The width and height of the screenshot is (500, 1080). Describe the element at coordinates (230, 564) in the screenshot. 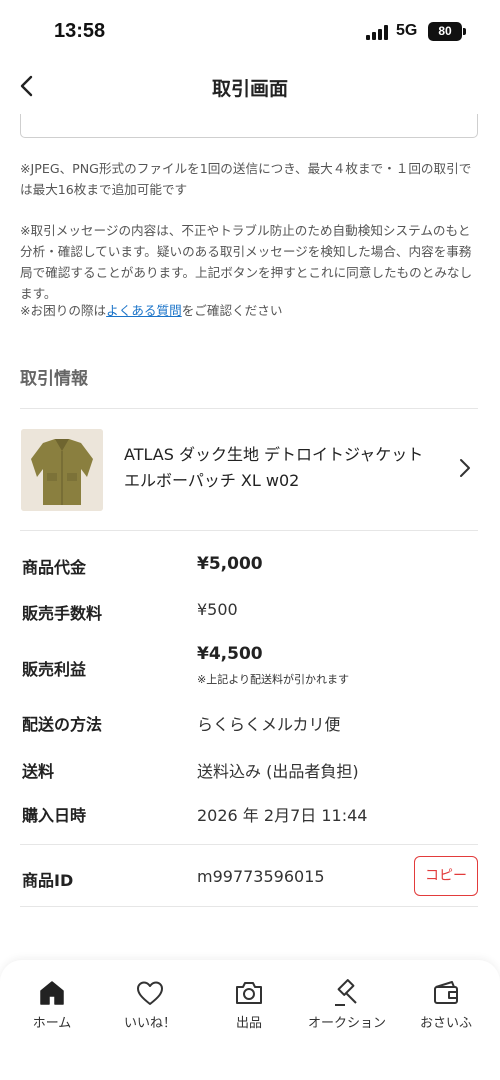

I see `price-value: ¥5,000` at that location.